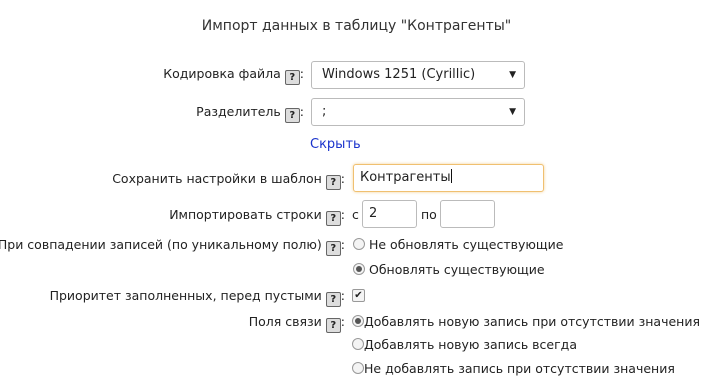 Image resolution: width=713 pixels, height=386 pixels. I want to click on template-name-input: Контрагенты, so click(448, 178).